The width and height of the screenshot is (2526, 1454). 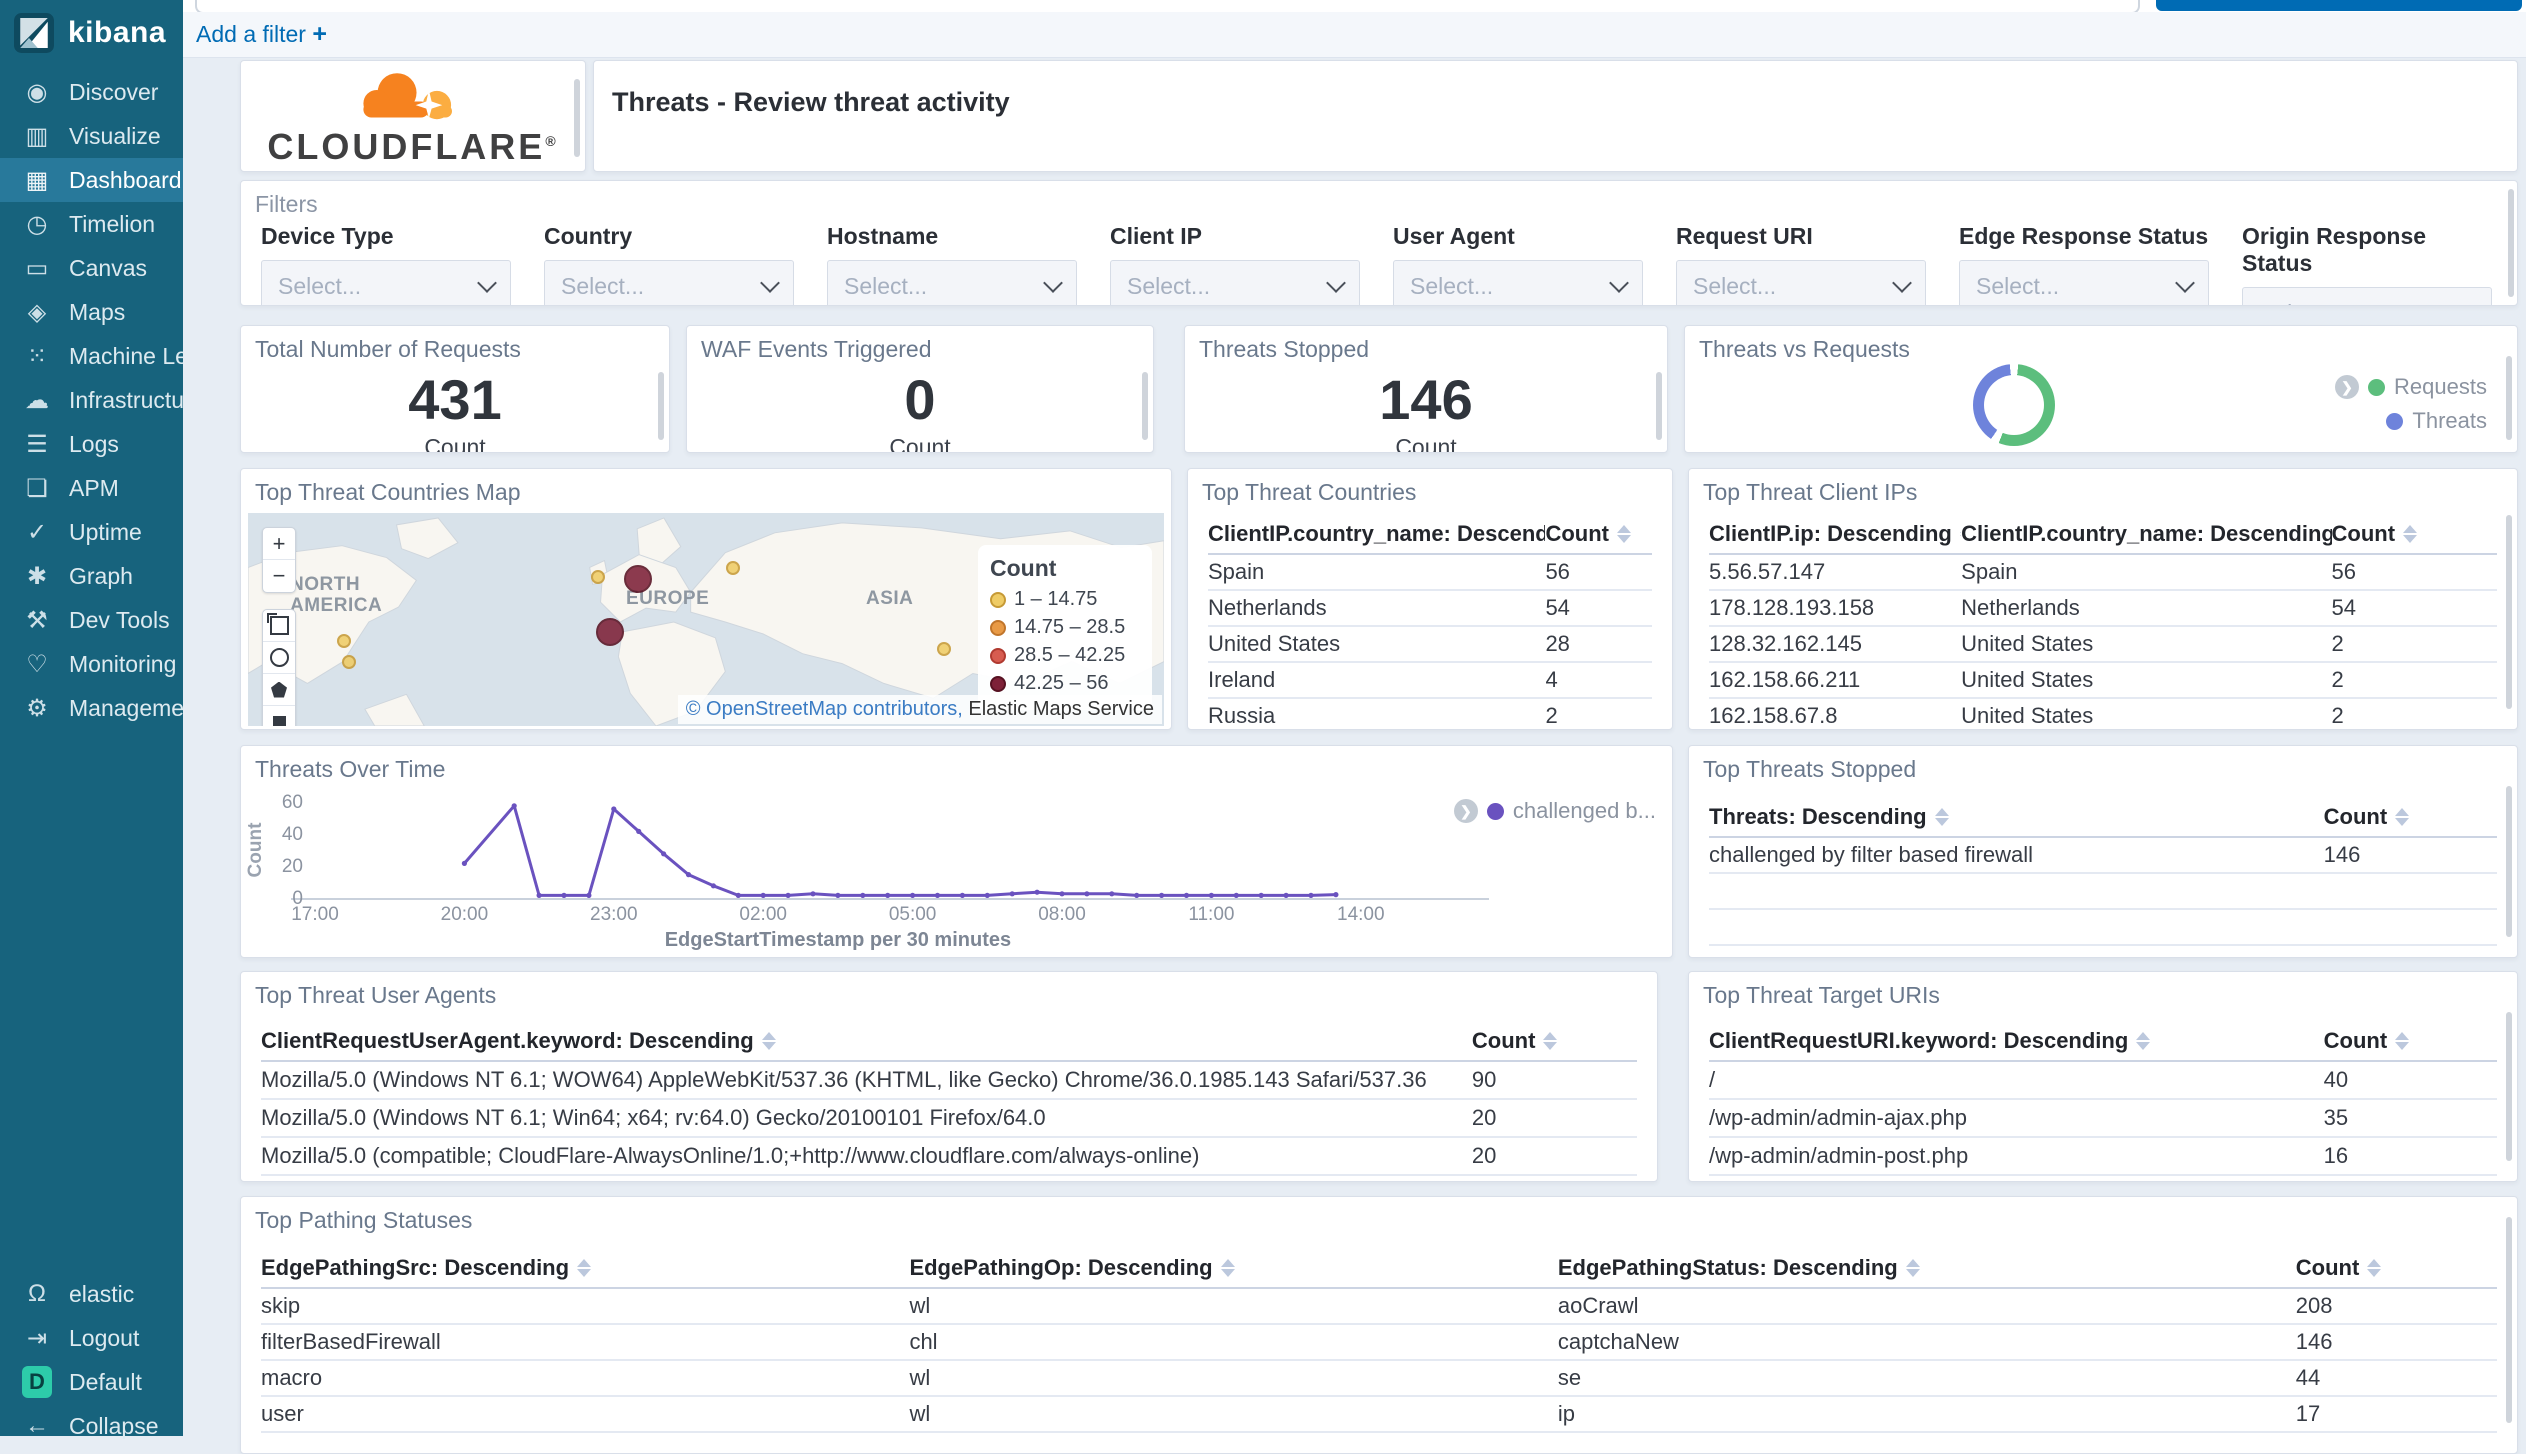 I want to click on sidebar-item-canvas: ▭ Canvas, so click(x=91, y=268).